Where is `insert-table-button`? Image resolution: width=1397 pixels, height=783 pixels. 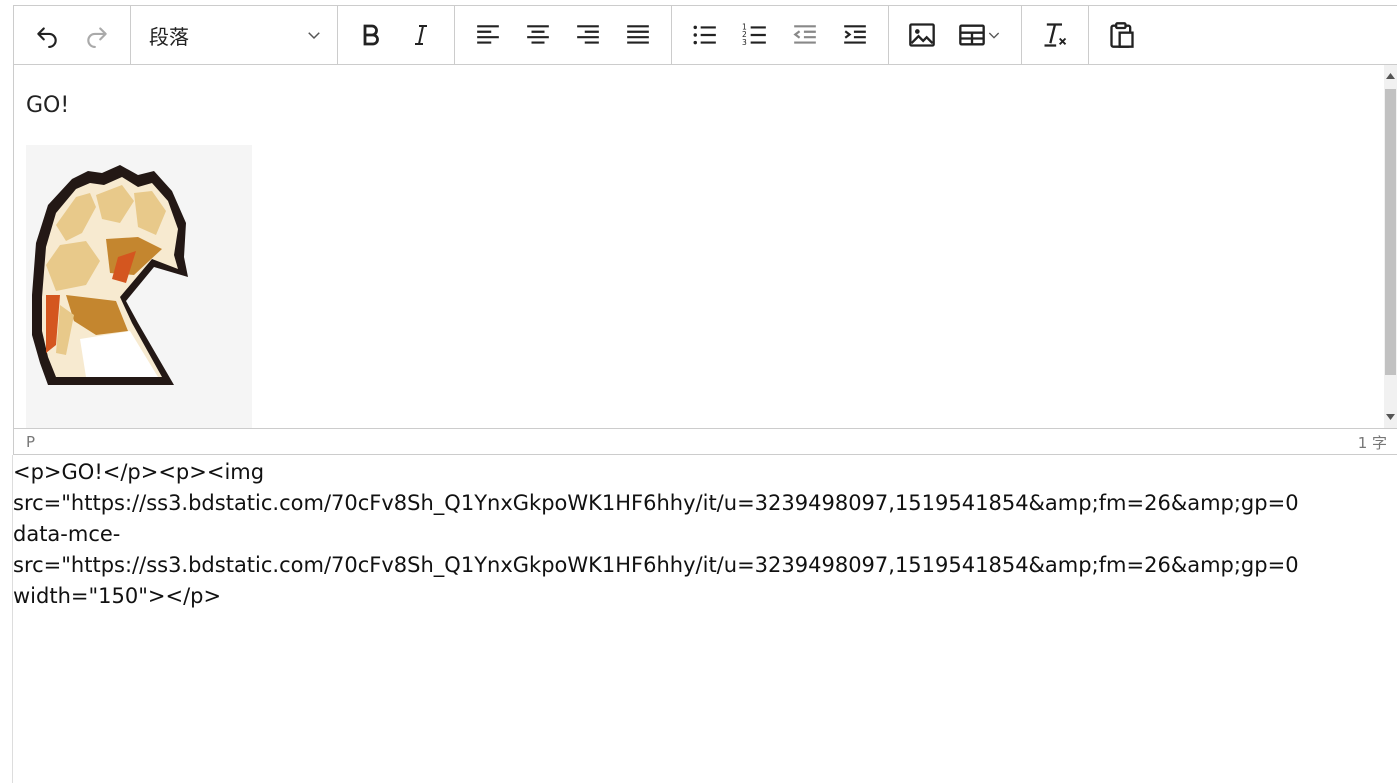
insert-table-button is located at coordinates (980, 35).